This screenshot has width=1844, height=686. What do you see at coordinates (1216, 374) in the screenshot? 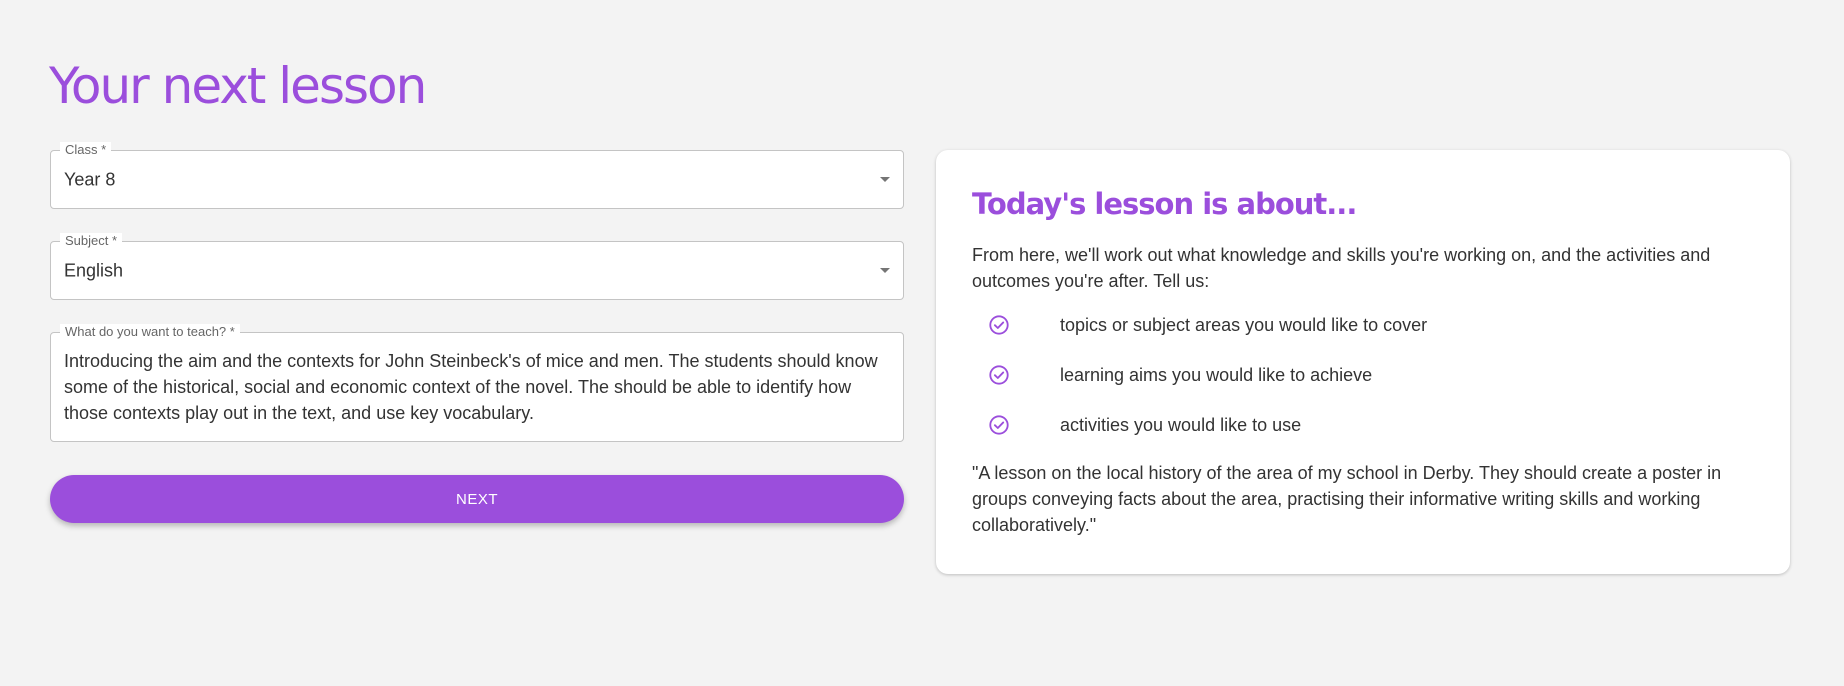
I see `list-item-text: learning aims you would like to achieve` at bounding box center [1216, 374].